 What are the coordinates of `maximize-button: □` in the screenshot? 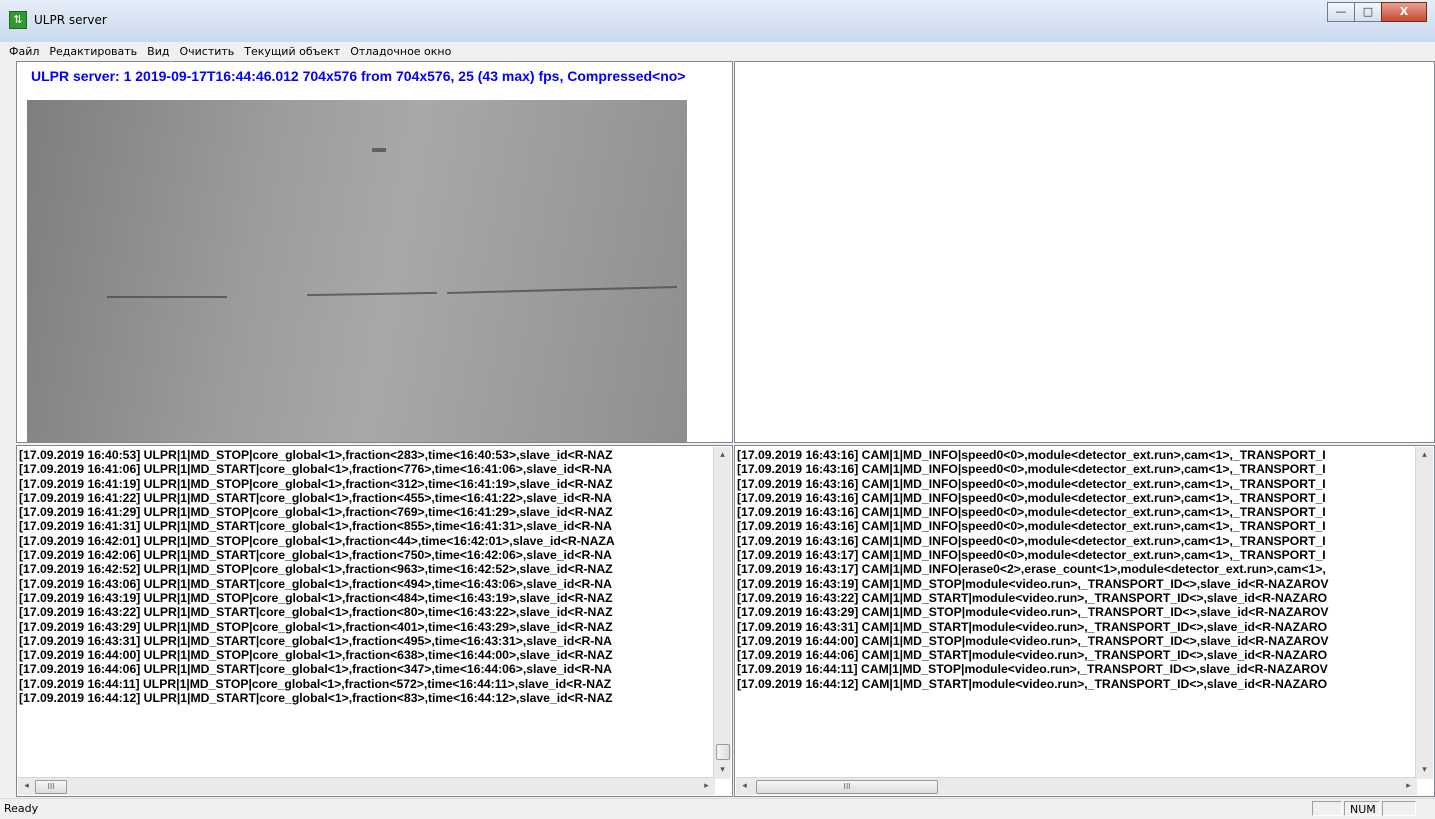 It's located at (1368, 12).